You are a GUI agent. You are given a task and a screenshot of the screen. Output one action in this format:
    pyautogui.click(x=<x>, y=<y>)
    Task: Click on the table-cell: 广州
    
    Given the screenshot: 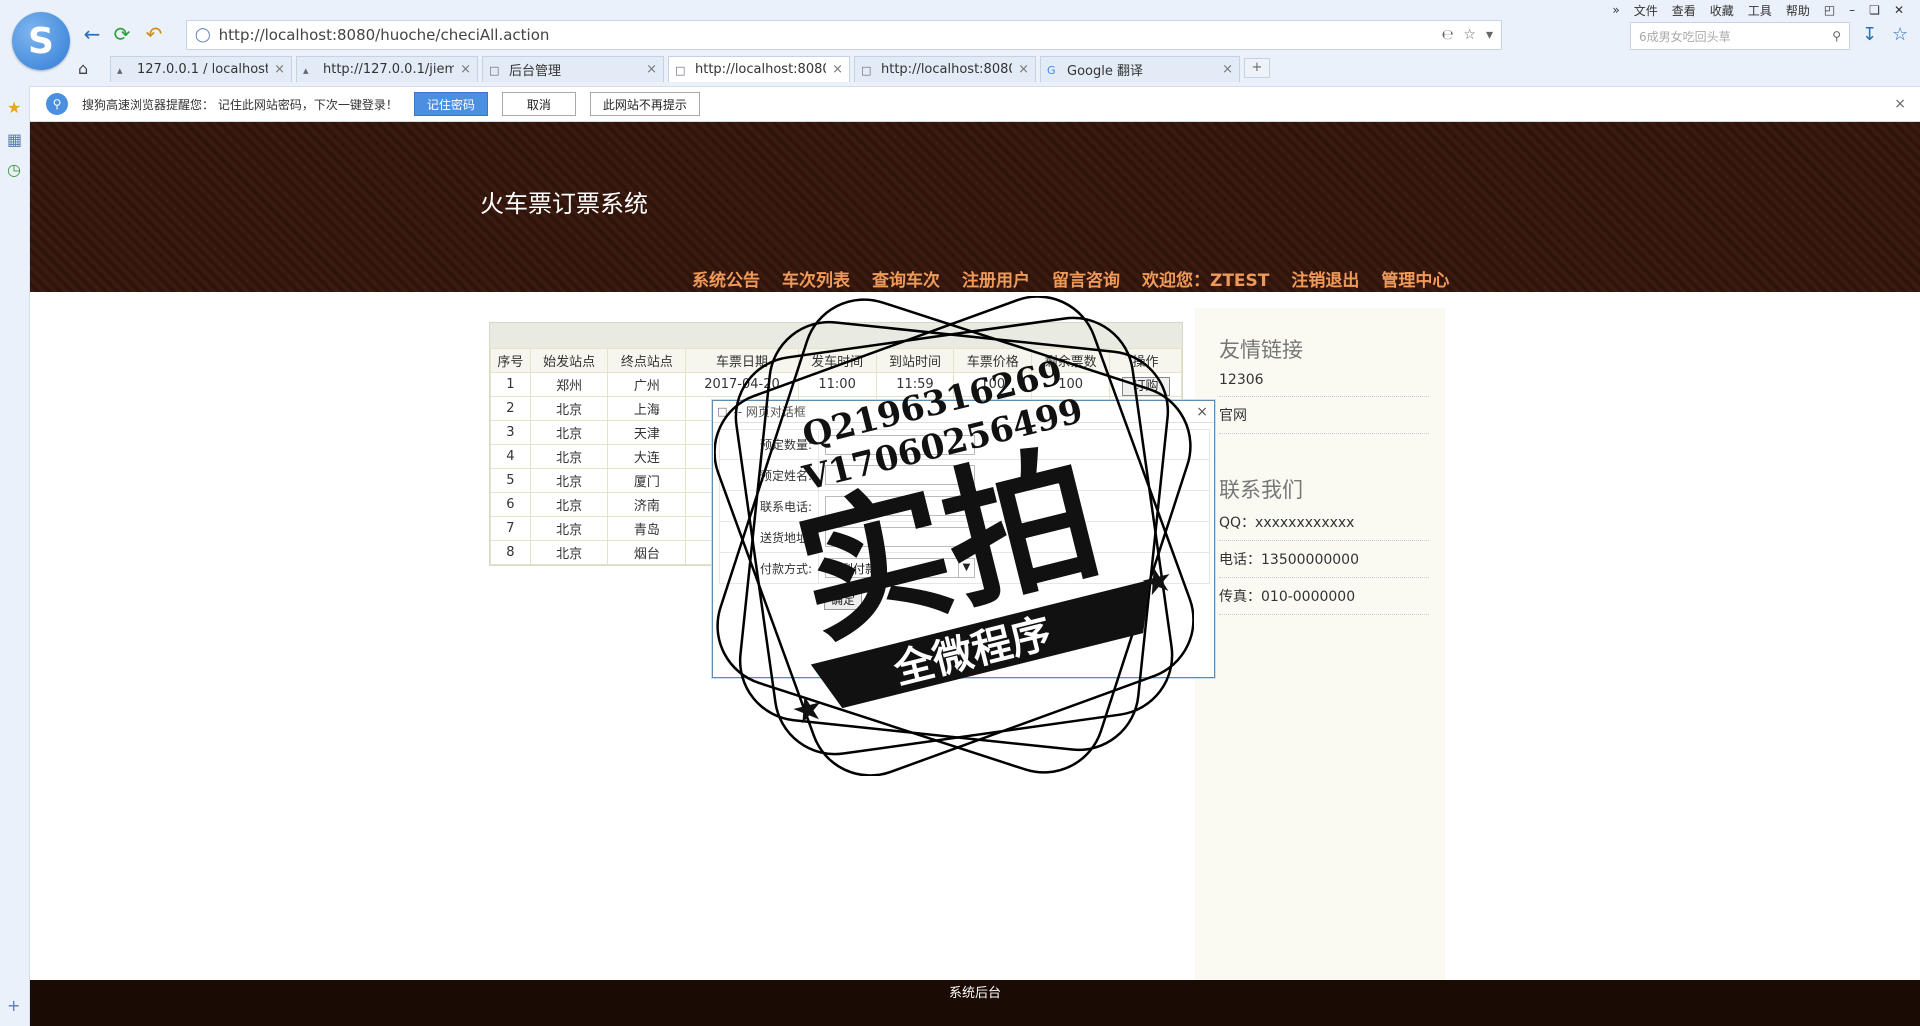 What is the action you would take?
    pyautogui.click(x=647, y=384)
    